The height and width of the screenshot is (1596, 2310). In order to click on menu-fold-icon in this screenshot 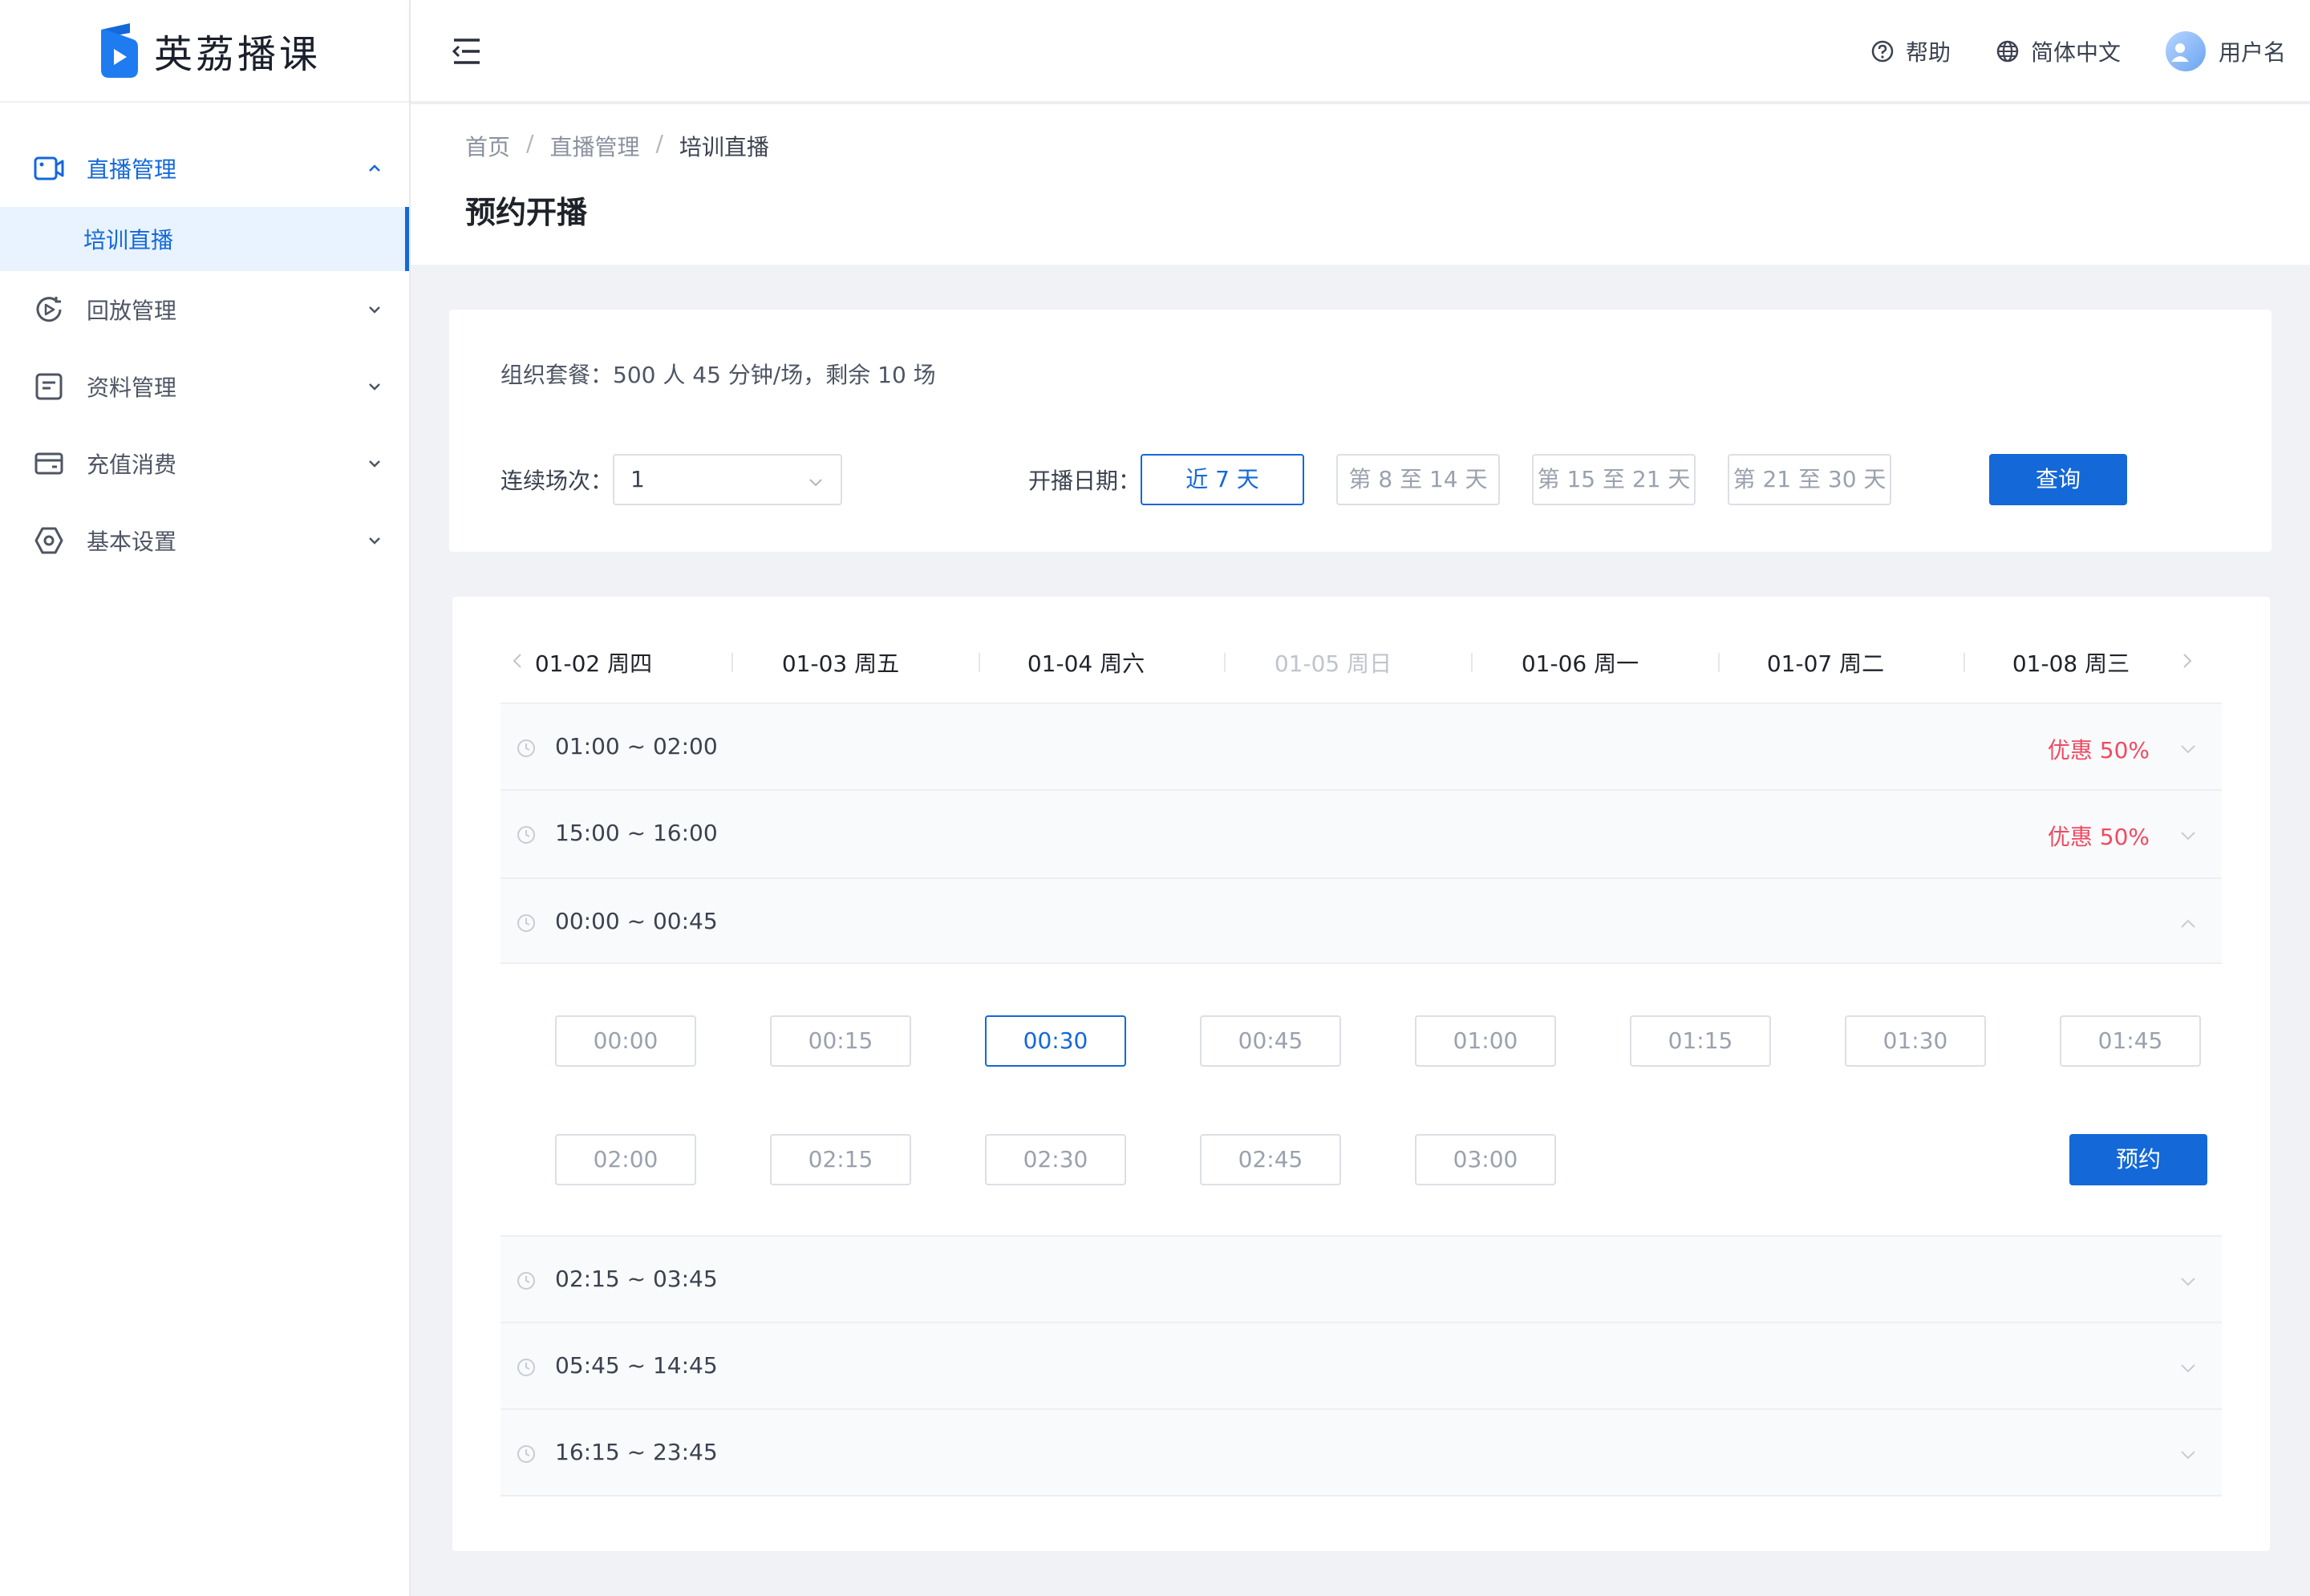, I will do `click(467, 51)`.